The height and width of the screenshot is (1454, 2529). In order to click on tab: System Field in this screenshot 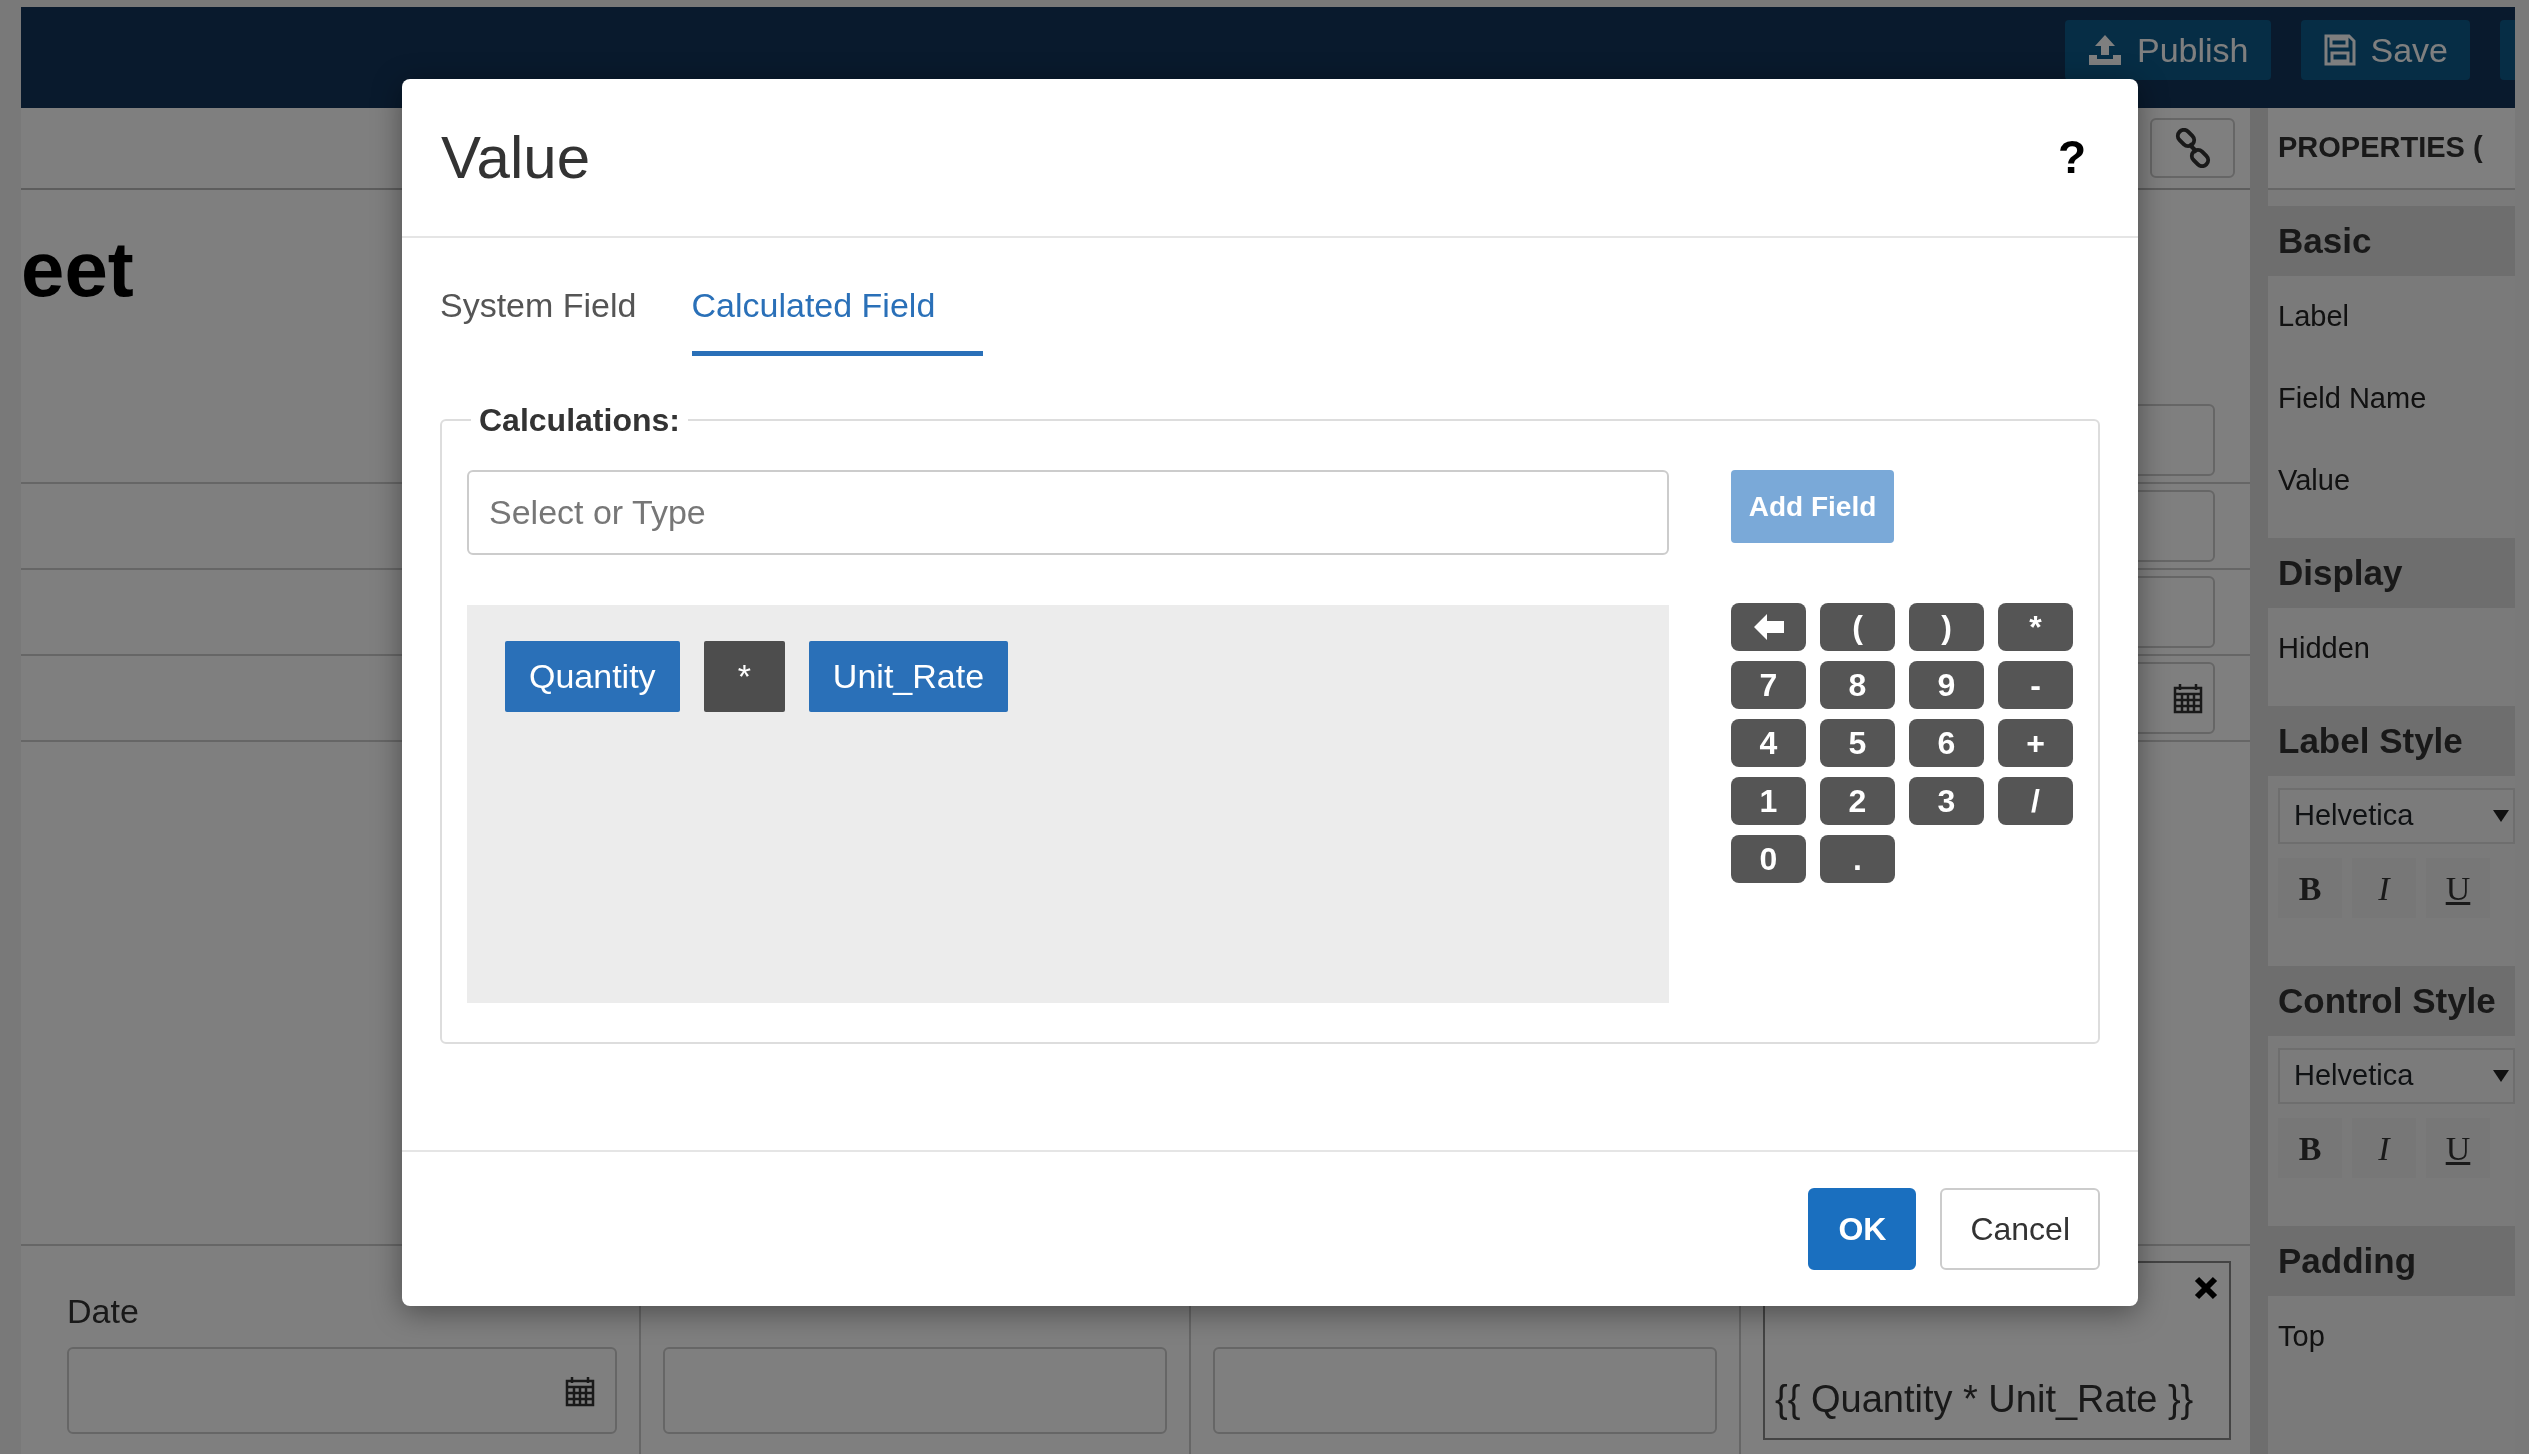, I will do `click(538, 308)`.